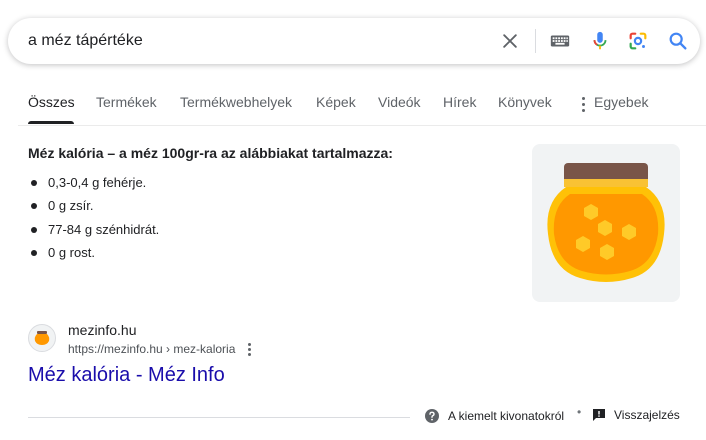  What do you see at coordinates (126, 102) in the screenshot?
I see `tab-products: Termékek` at bounding box center [126, 102].